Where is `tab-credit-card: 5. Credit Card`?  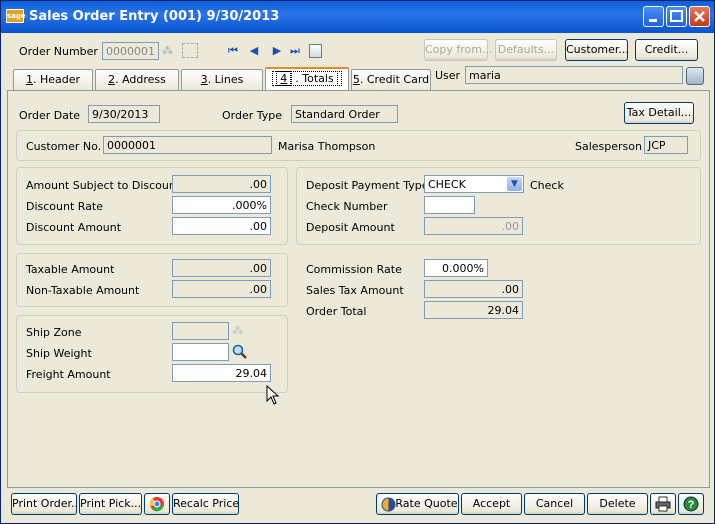
tab-credit-card: 5. Credit Card is located at coordinates (391, 79).